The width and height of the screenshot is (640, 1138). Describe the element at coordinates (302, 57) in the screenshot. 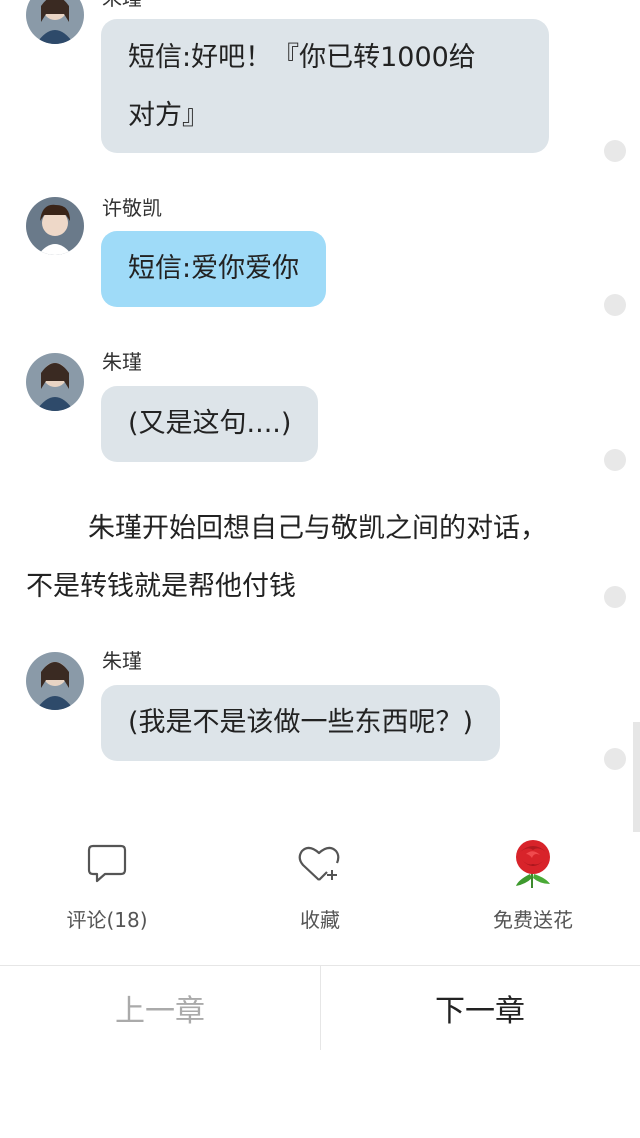

I see `message-text-line1: 短信:好吧！『你已转1000给` at that location.